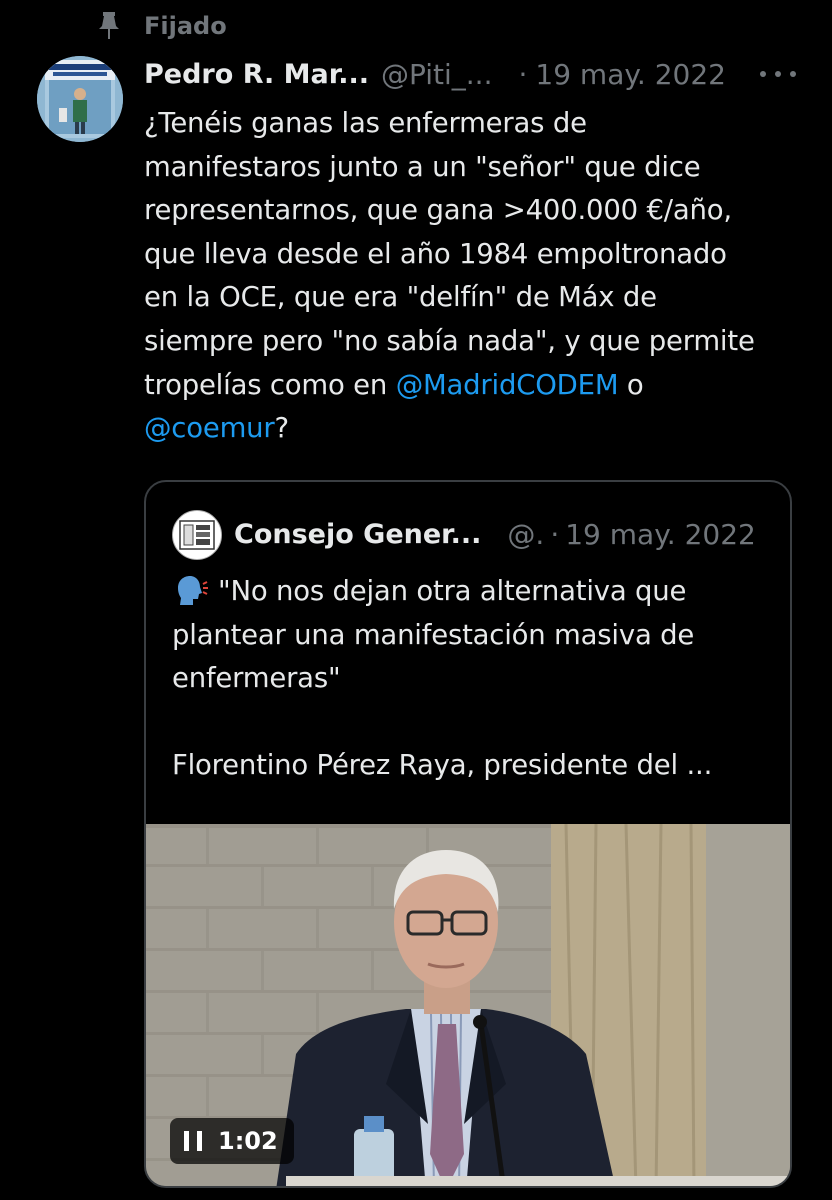 This screenshot has width=832, height=1200. What do you see at coordinates (452, 591) in the screenshot?
I see `quoted-text-fragment: "No nos dejan otra alternativa que` at bounding box center [452, 591].